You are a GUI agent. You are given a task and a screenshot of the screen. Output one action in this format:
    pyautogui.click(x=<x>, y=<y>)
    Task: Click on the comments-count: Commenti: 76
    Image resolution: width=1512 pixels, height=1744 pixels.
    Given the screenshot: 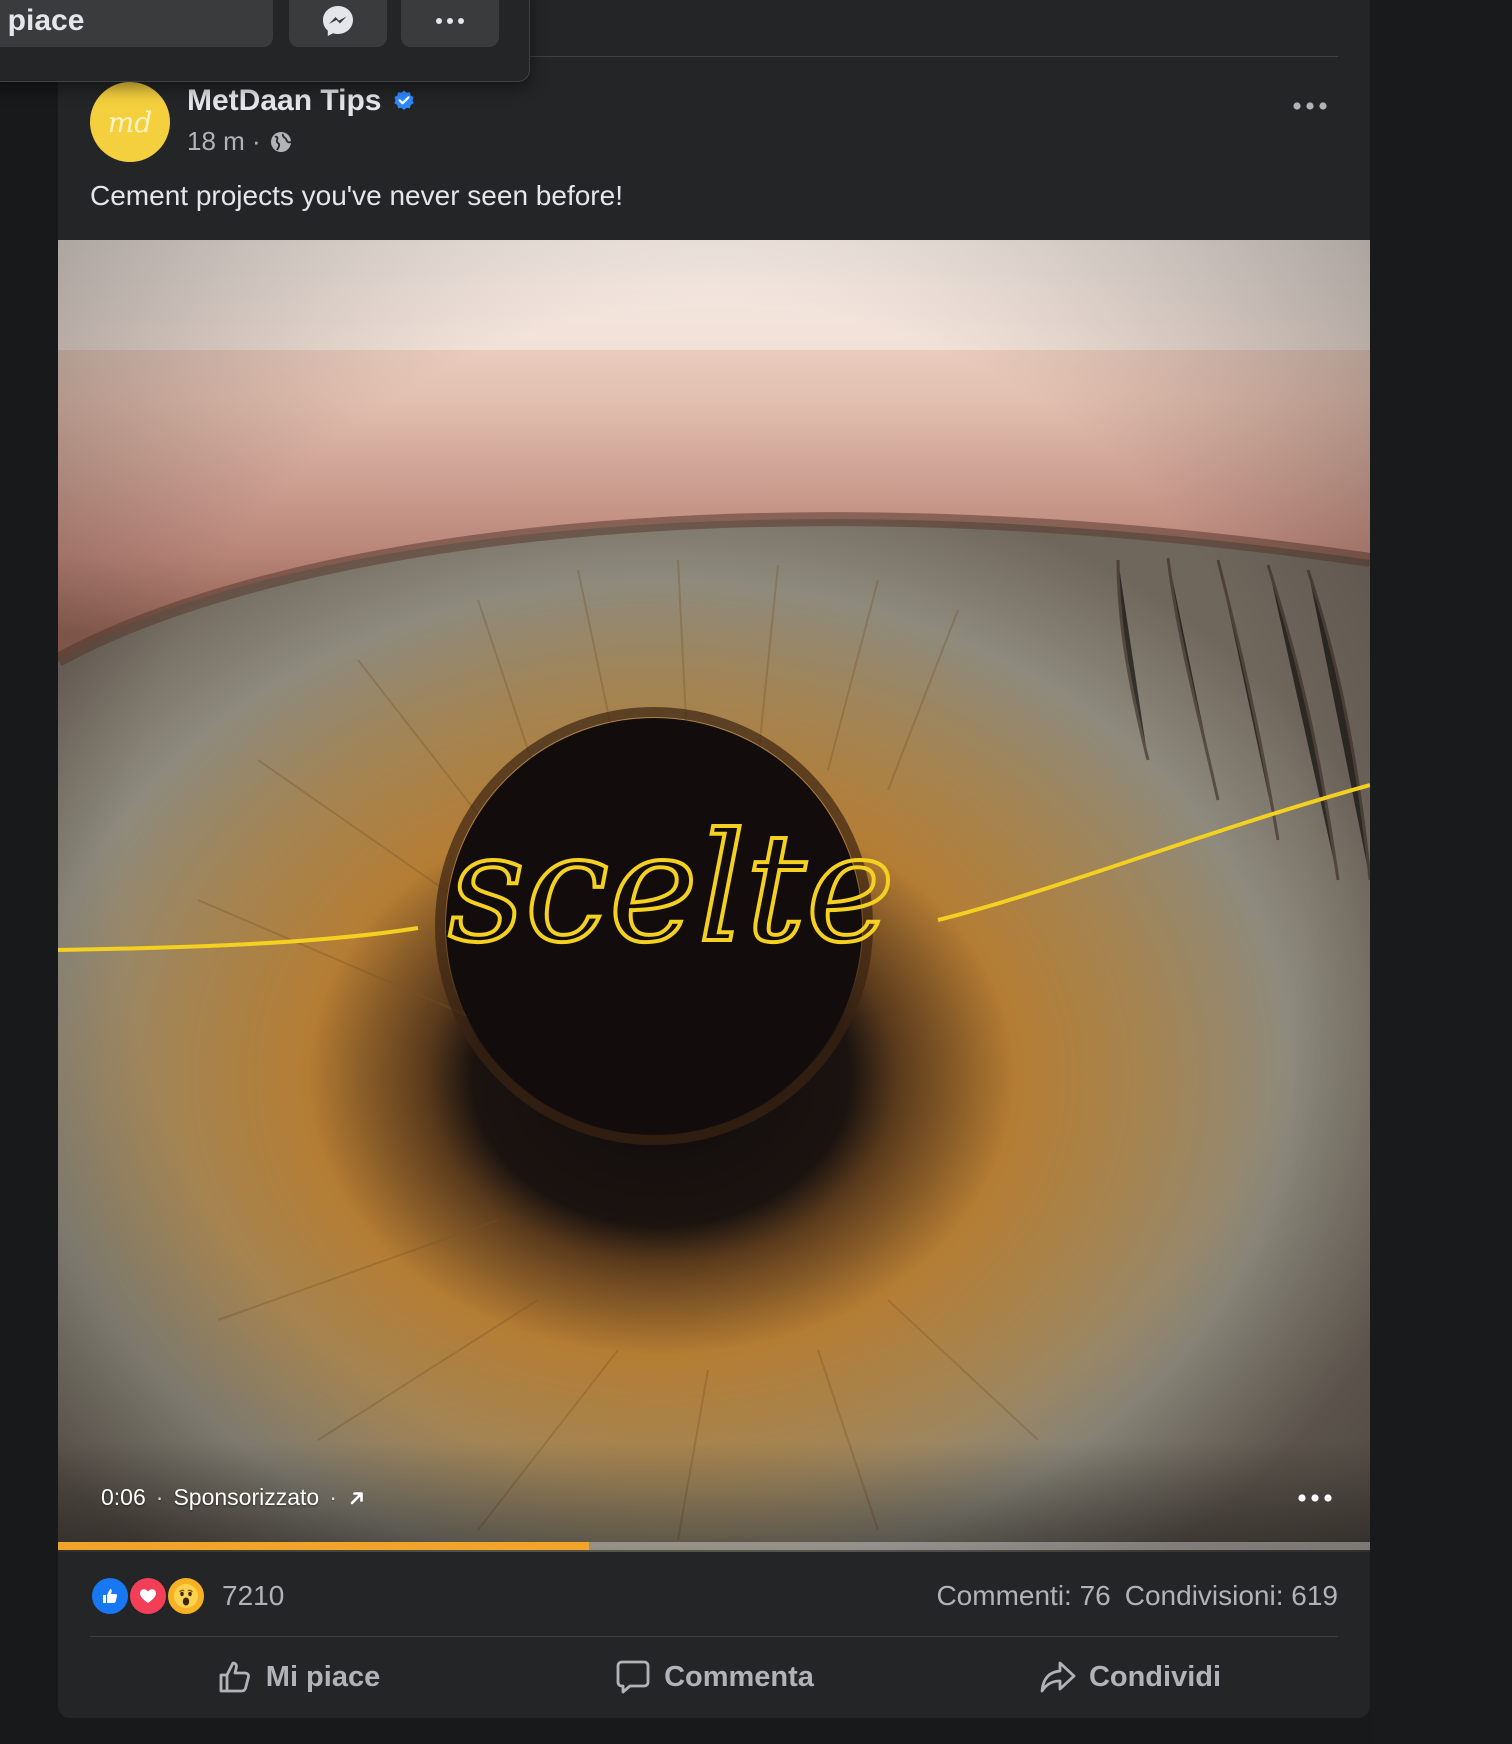 What is the action you would take?
    pyautogui.click(x=1023, y=1596)
    